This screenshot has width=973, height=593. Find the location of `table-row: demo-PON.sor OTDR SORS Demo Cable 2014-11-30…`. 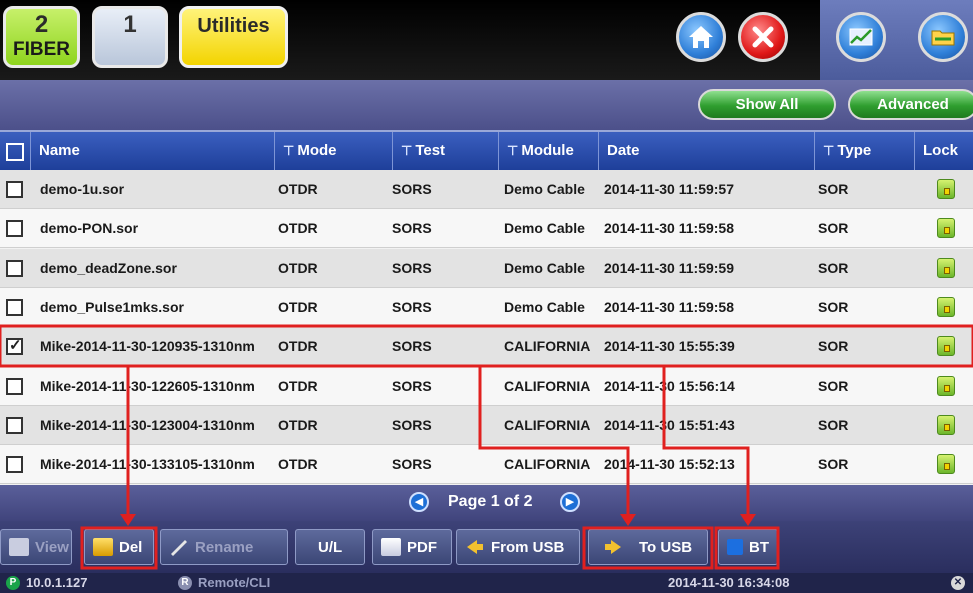

table-row: demo-PON.sor OTDR SORS Demo Cable 2014-11-30… is located at coordinates (486, 229).